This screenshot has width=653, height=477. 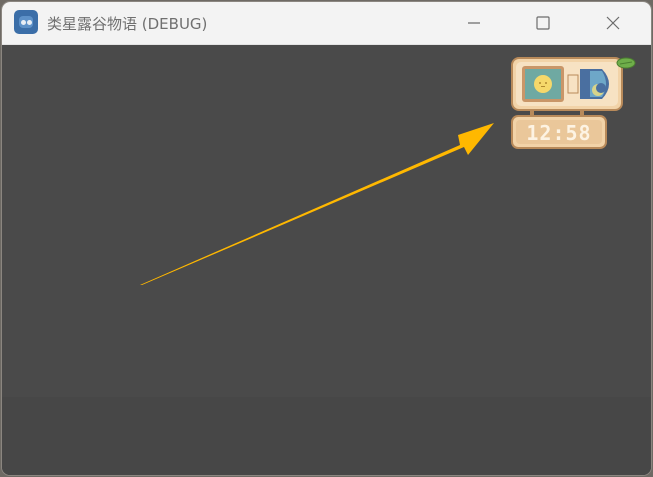 I want to click on maximize-button, so click(x=543, y=23).